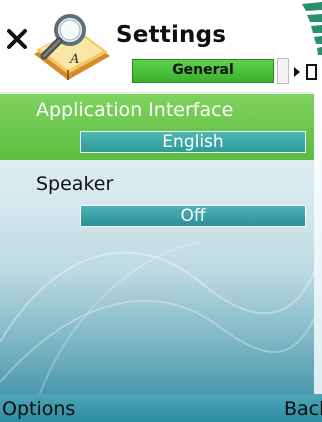  What do you see at coordinates (74, 59) in the screenshot?
I see `svg-text: A` at bounding box center [74, 59].